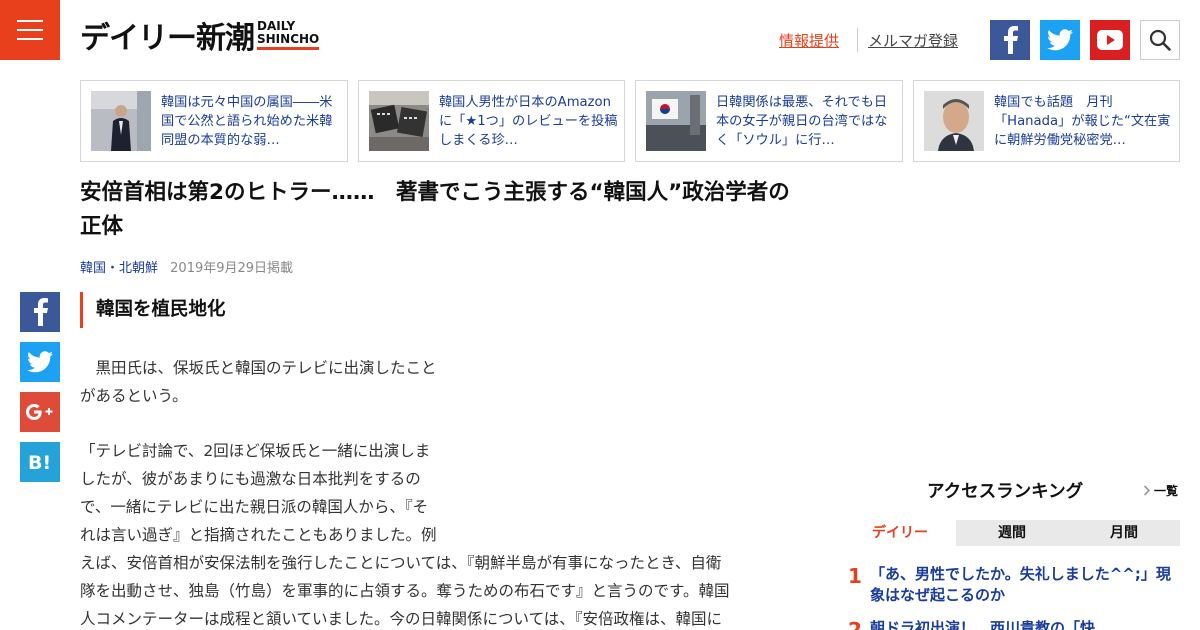 The image size is (1200, 630). I want to click on menu-button, so click(30, 30).